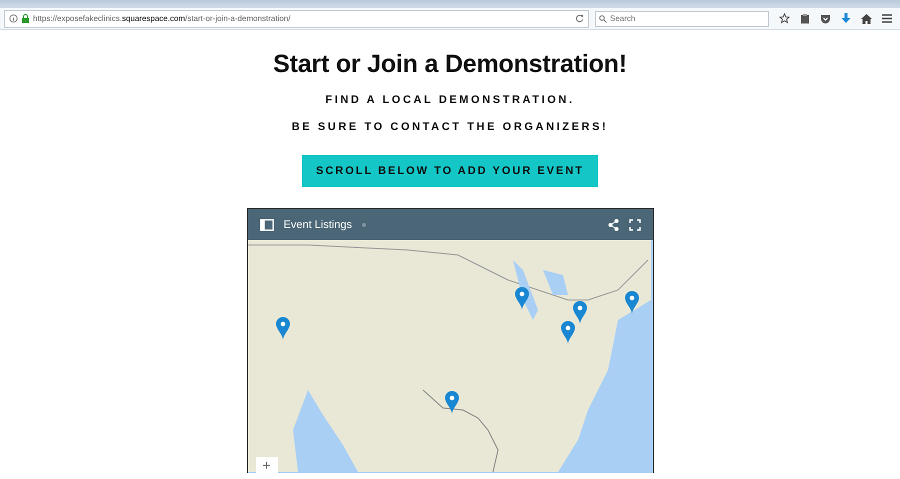  I want to click on share-icon, so click(613, 224).